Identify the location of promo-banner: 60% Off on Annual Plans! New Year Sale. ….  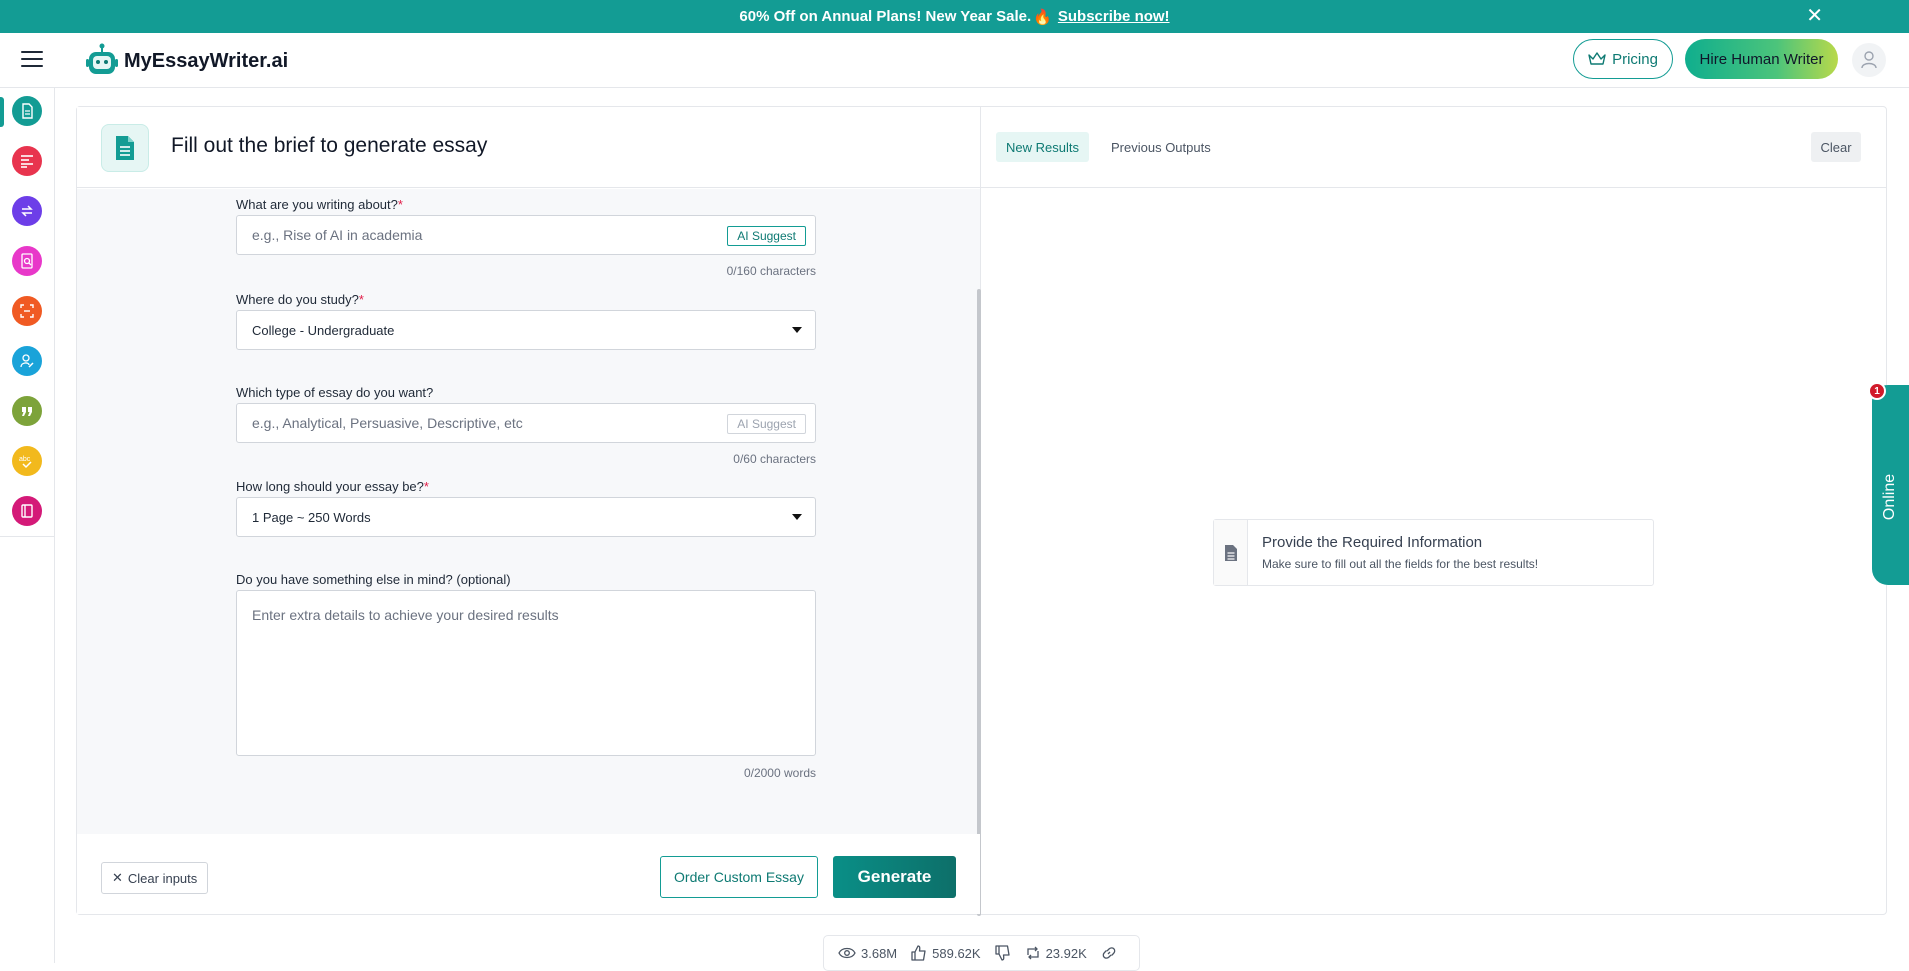
(954, 16).